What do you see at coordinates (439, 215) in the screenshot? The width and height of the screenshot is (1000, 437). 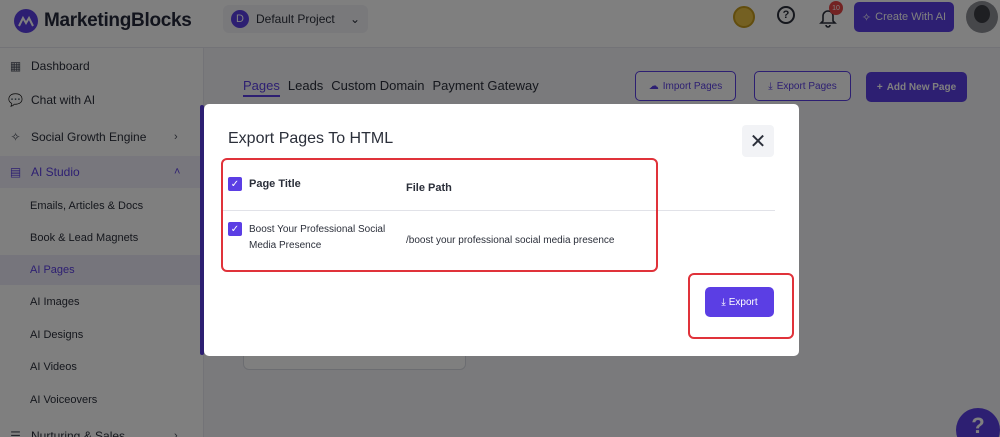 I see `highlight-box-table` at bounding box center [439, 215].